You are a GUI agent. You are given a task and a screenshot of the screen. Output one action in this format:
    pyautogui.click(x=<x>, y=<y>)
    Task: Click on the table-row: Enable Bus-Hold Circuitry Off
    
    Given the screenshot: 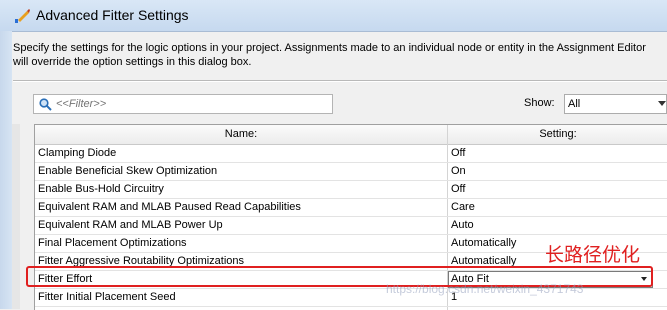 What is the action you would take?
    pyautogui.click(x=351, y=190)
    